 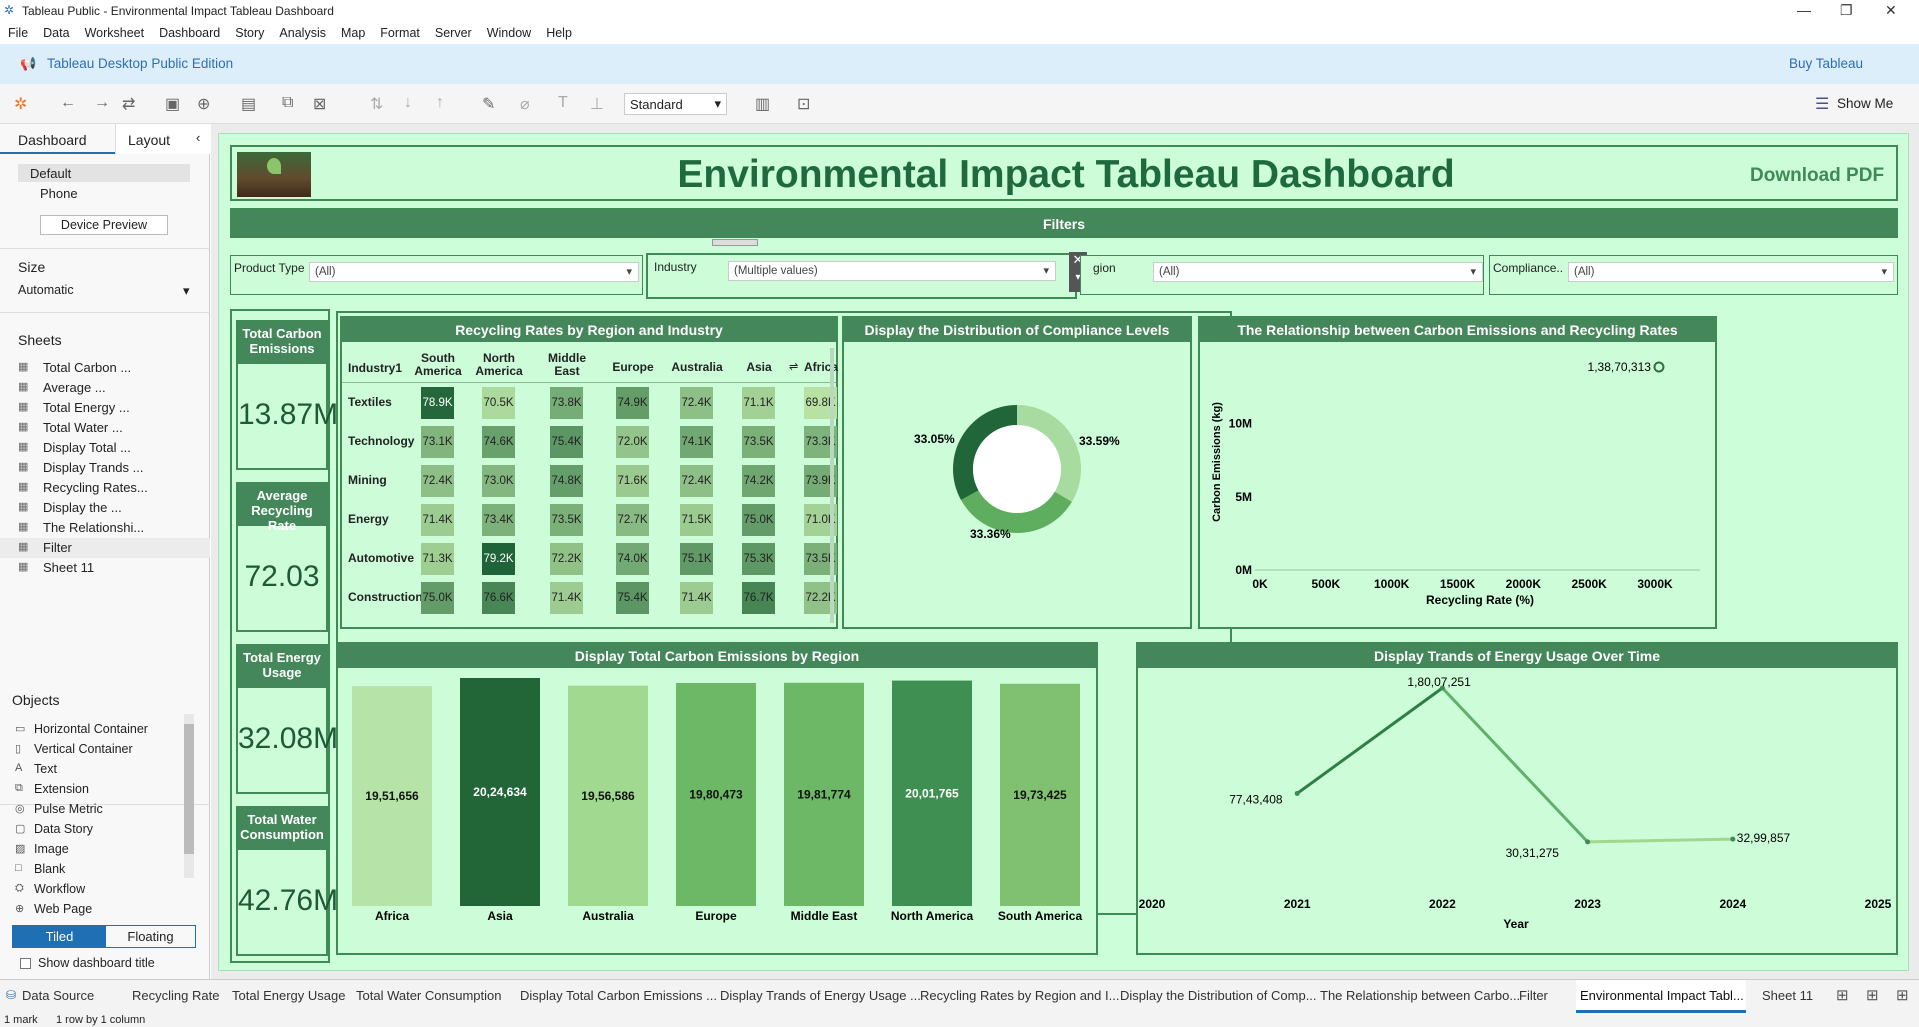 I want to click on heatmap-cell: 73.1K, so click(x=437, y=442).